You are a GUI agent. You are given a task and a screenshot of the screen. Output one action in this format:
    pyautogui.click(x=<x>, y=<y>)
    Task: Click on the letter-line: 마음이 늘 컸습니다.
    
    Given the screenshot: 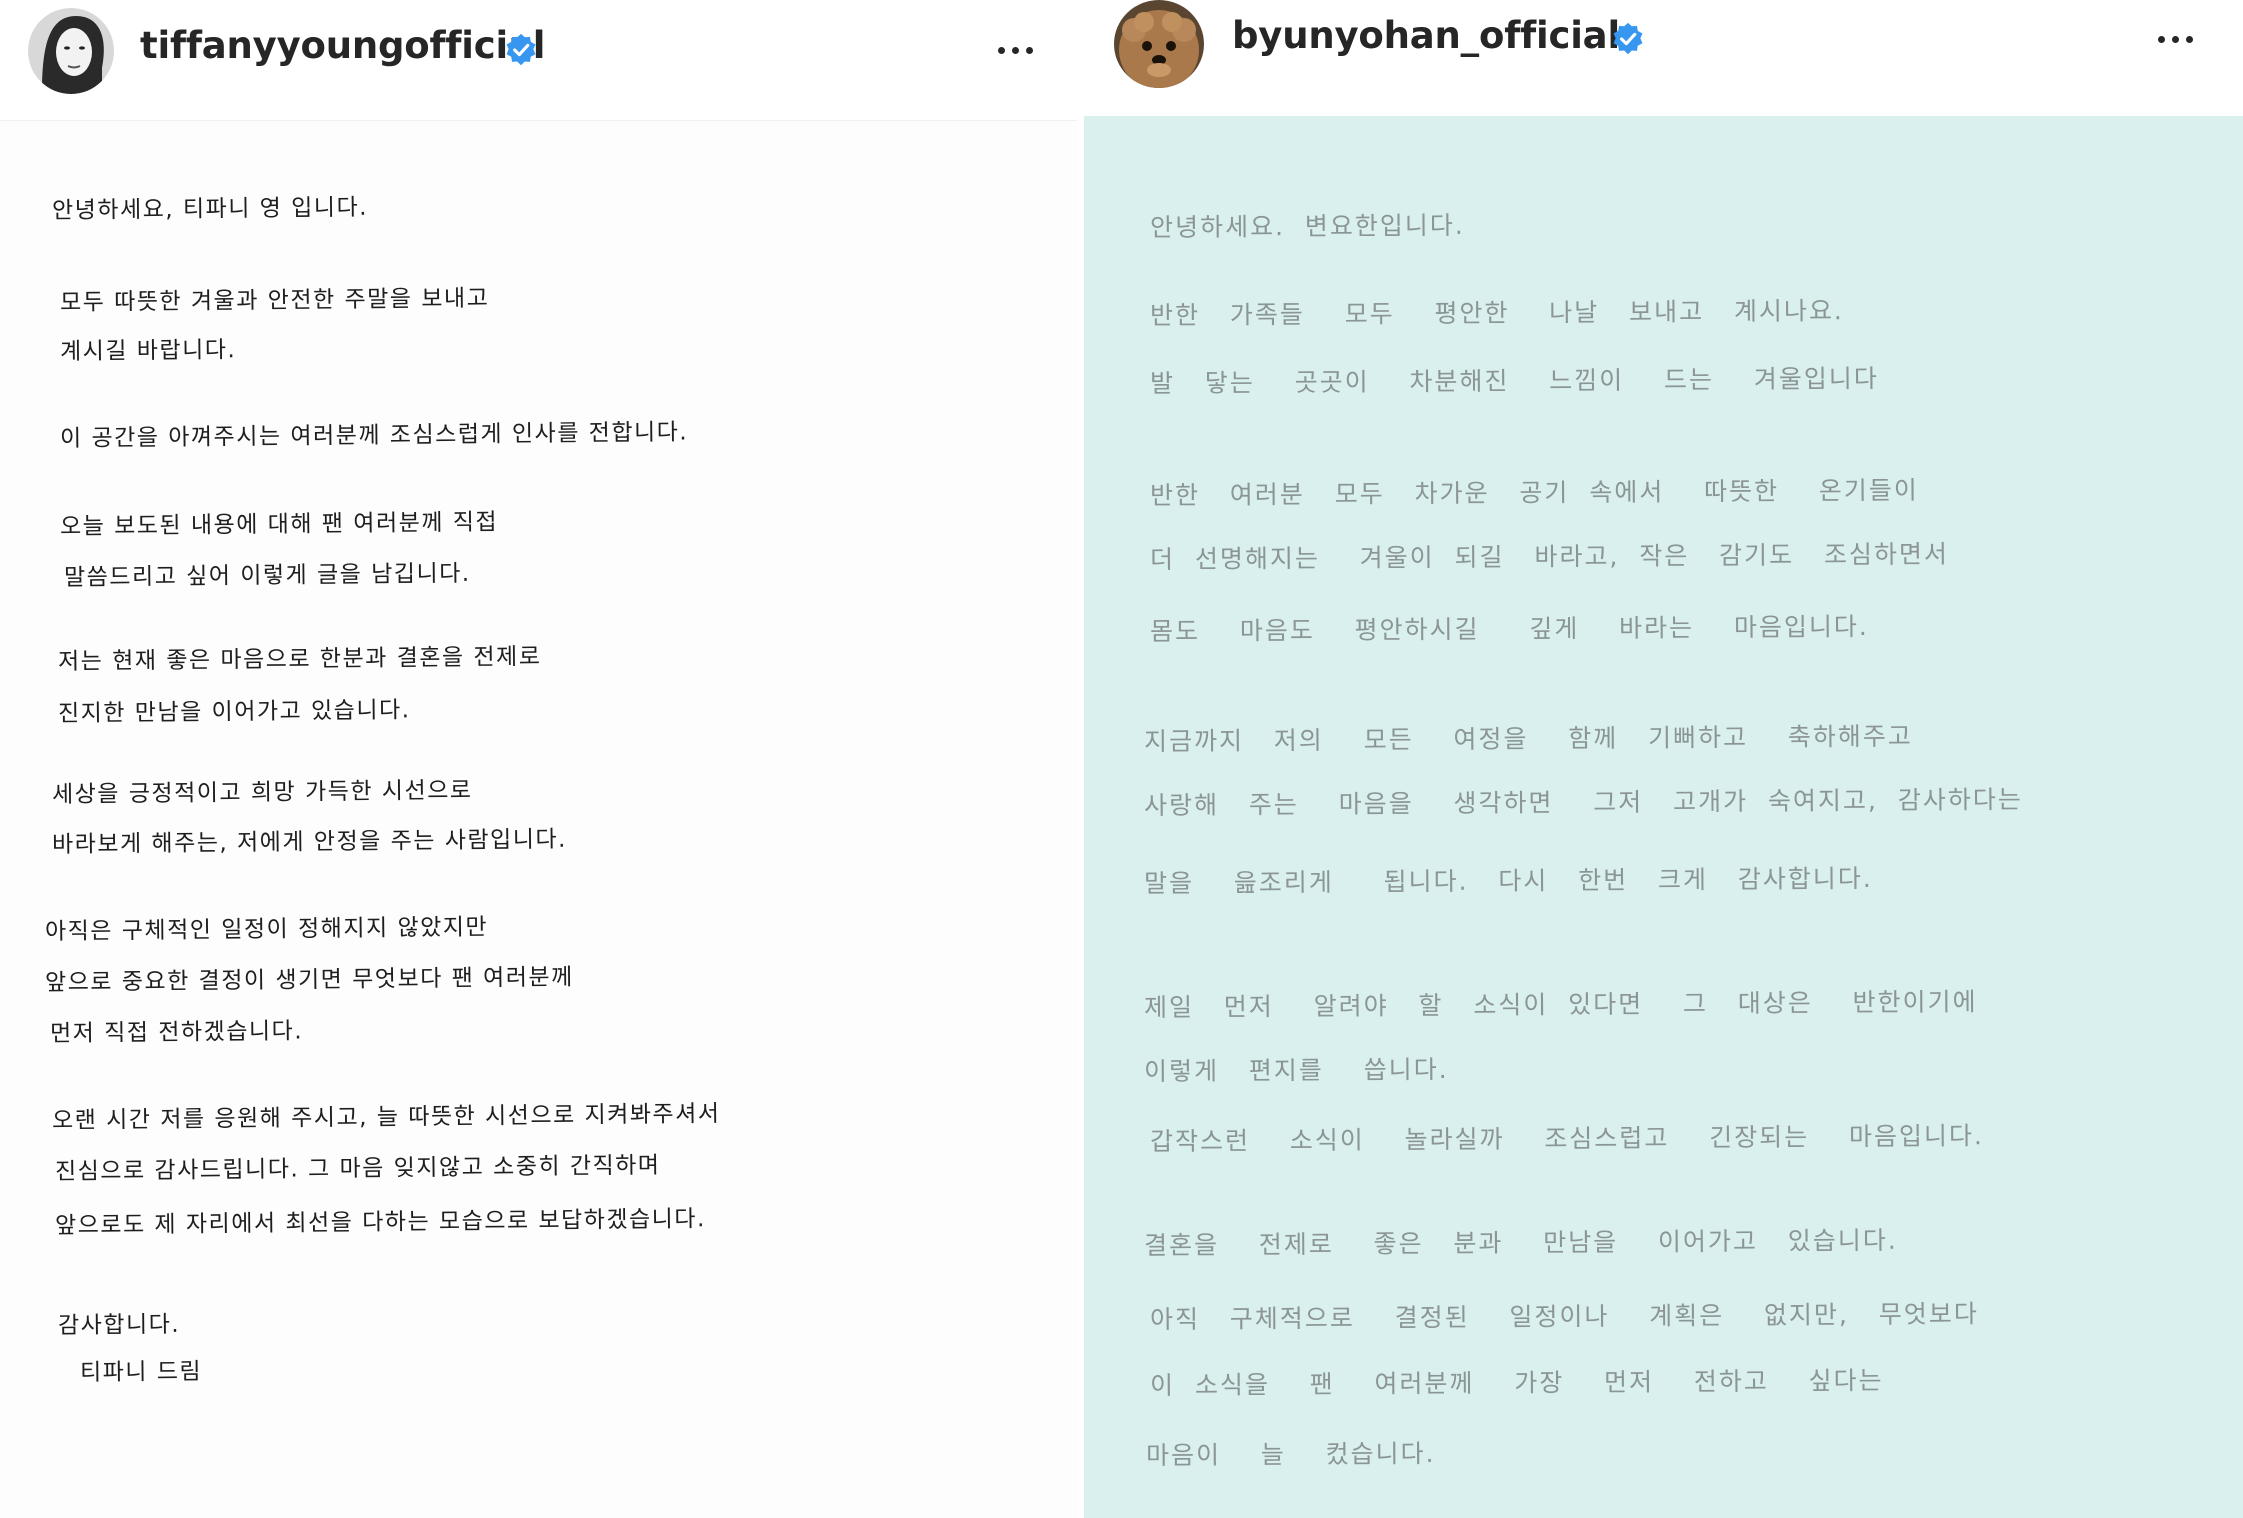 What is the action you would take?
    pyautogui.click(x=1290, y=1454)
    